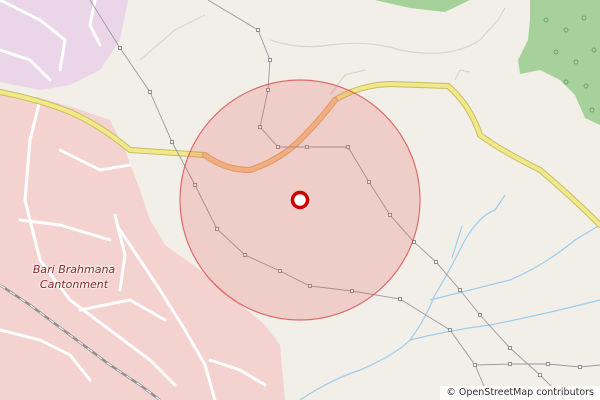 The width and height of the screenshot is (600, 400). Describe the element at coordinates (74, 277) in the screenshot. I see `place-label: Bari Brahmana Cantonment` at that location.